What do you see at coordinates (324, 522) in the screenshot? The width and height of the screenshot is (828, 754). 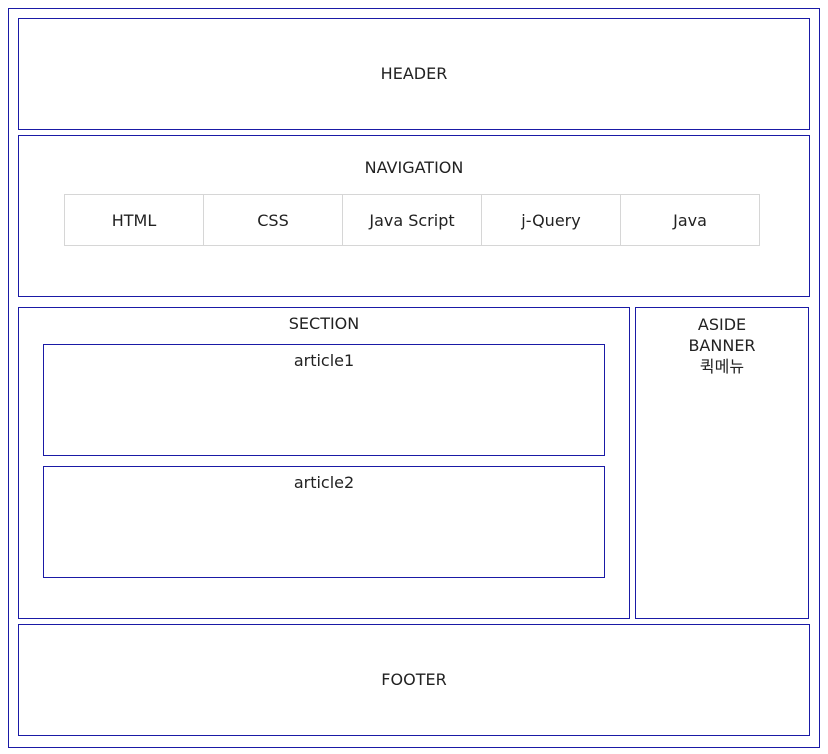 I see `article2-box: article2` at bounding box center [324, 522].